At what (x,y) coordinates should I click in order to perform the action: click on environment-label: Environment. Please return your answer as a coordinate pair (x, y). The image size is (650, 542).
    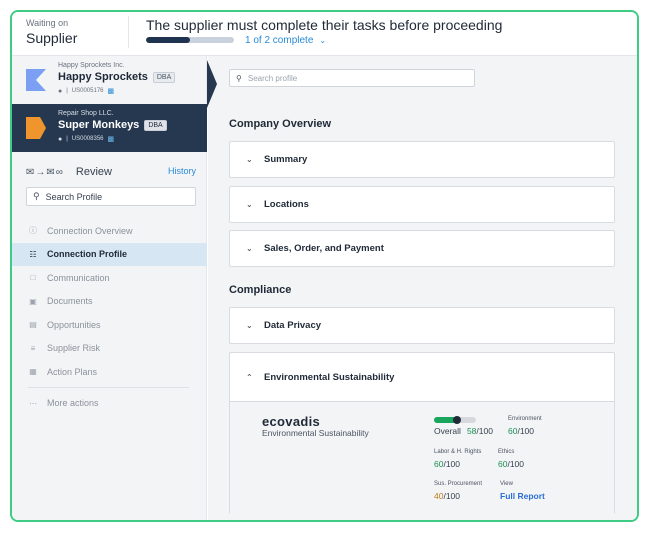
    Looking at the image, I should click on (525, 419).